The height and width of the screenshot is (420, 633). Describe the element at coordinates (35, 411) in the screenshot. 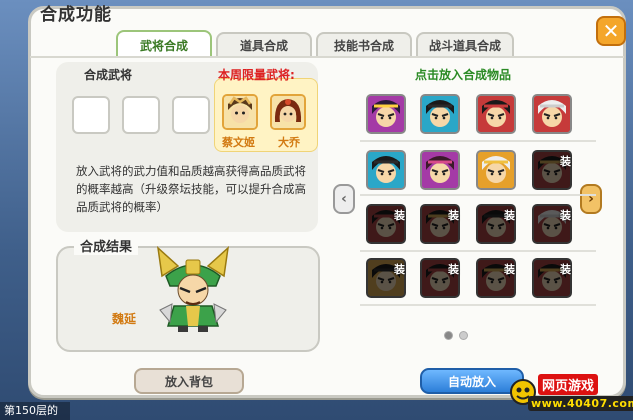

I see `floor-label: 第150层的` at that location.